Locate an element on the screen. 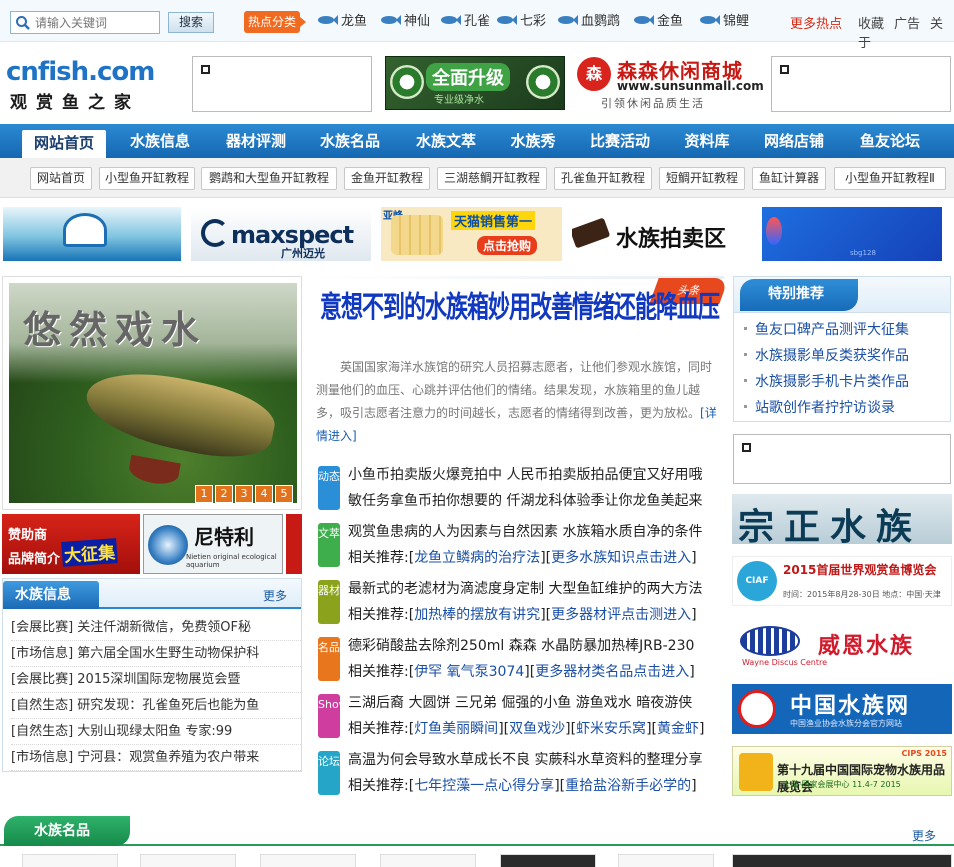 The width and height of the screenshot is (954, 867). subnav-cichlid: 三湖慈鲷开缸教程 is located at coordinates (492, 178).